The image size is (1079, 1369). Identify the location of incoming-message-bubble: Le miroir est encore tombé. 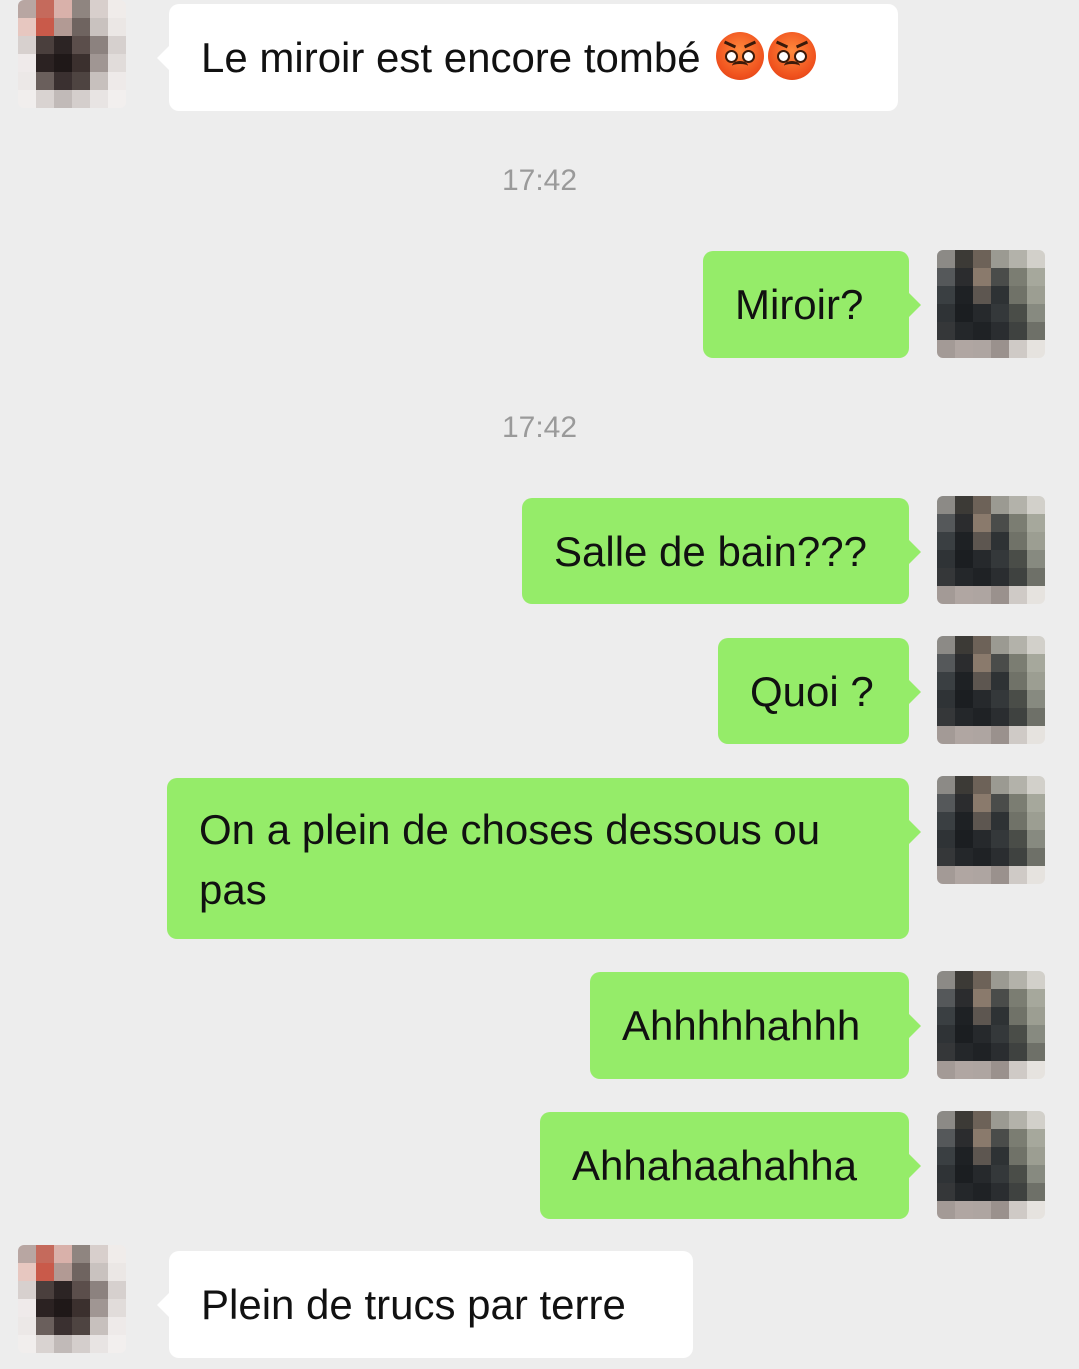
(527, 57).